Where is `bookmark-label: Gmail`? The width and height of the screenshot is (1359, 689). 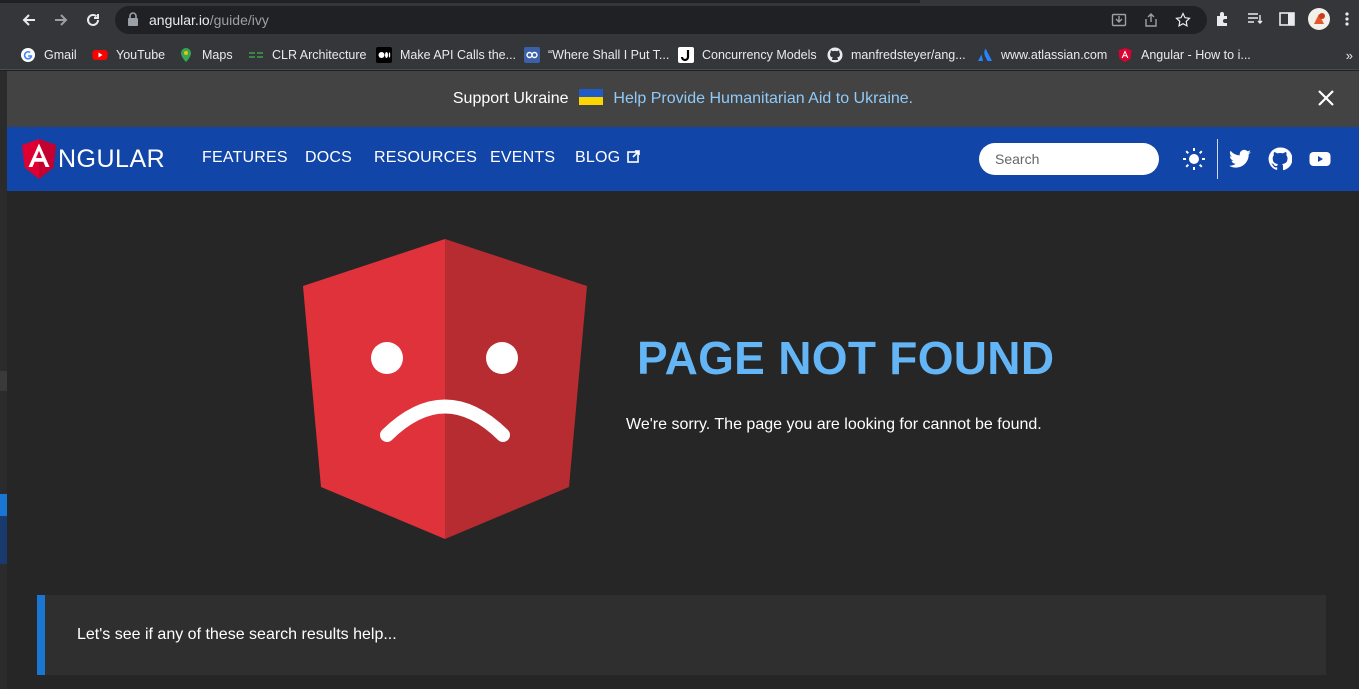 bookmark-label: Gmail is located at coordinates (60, 55).